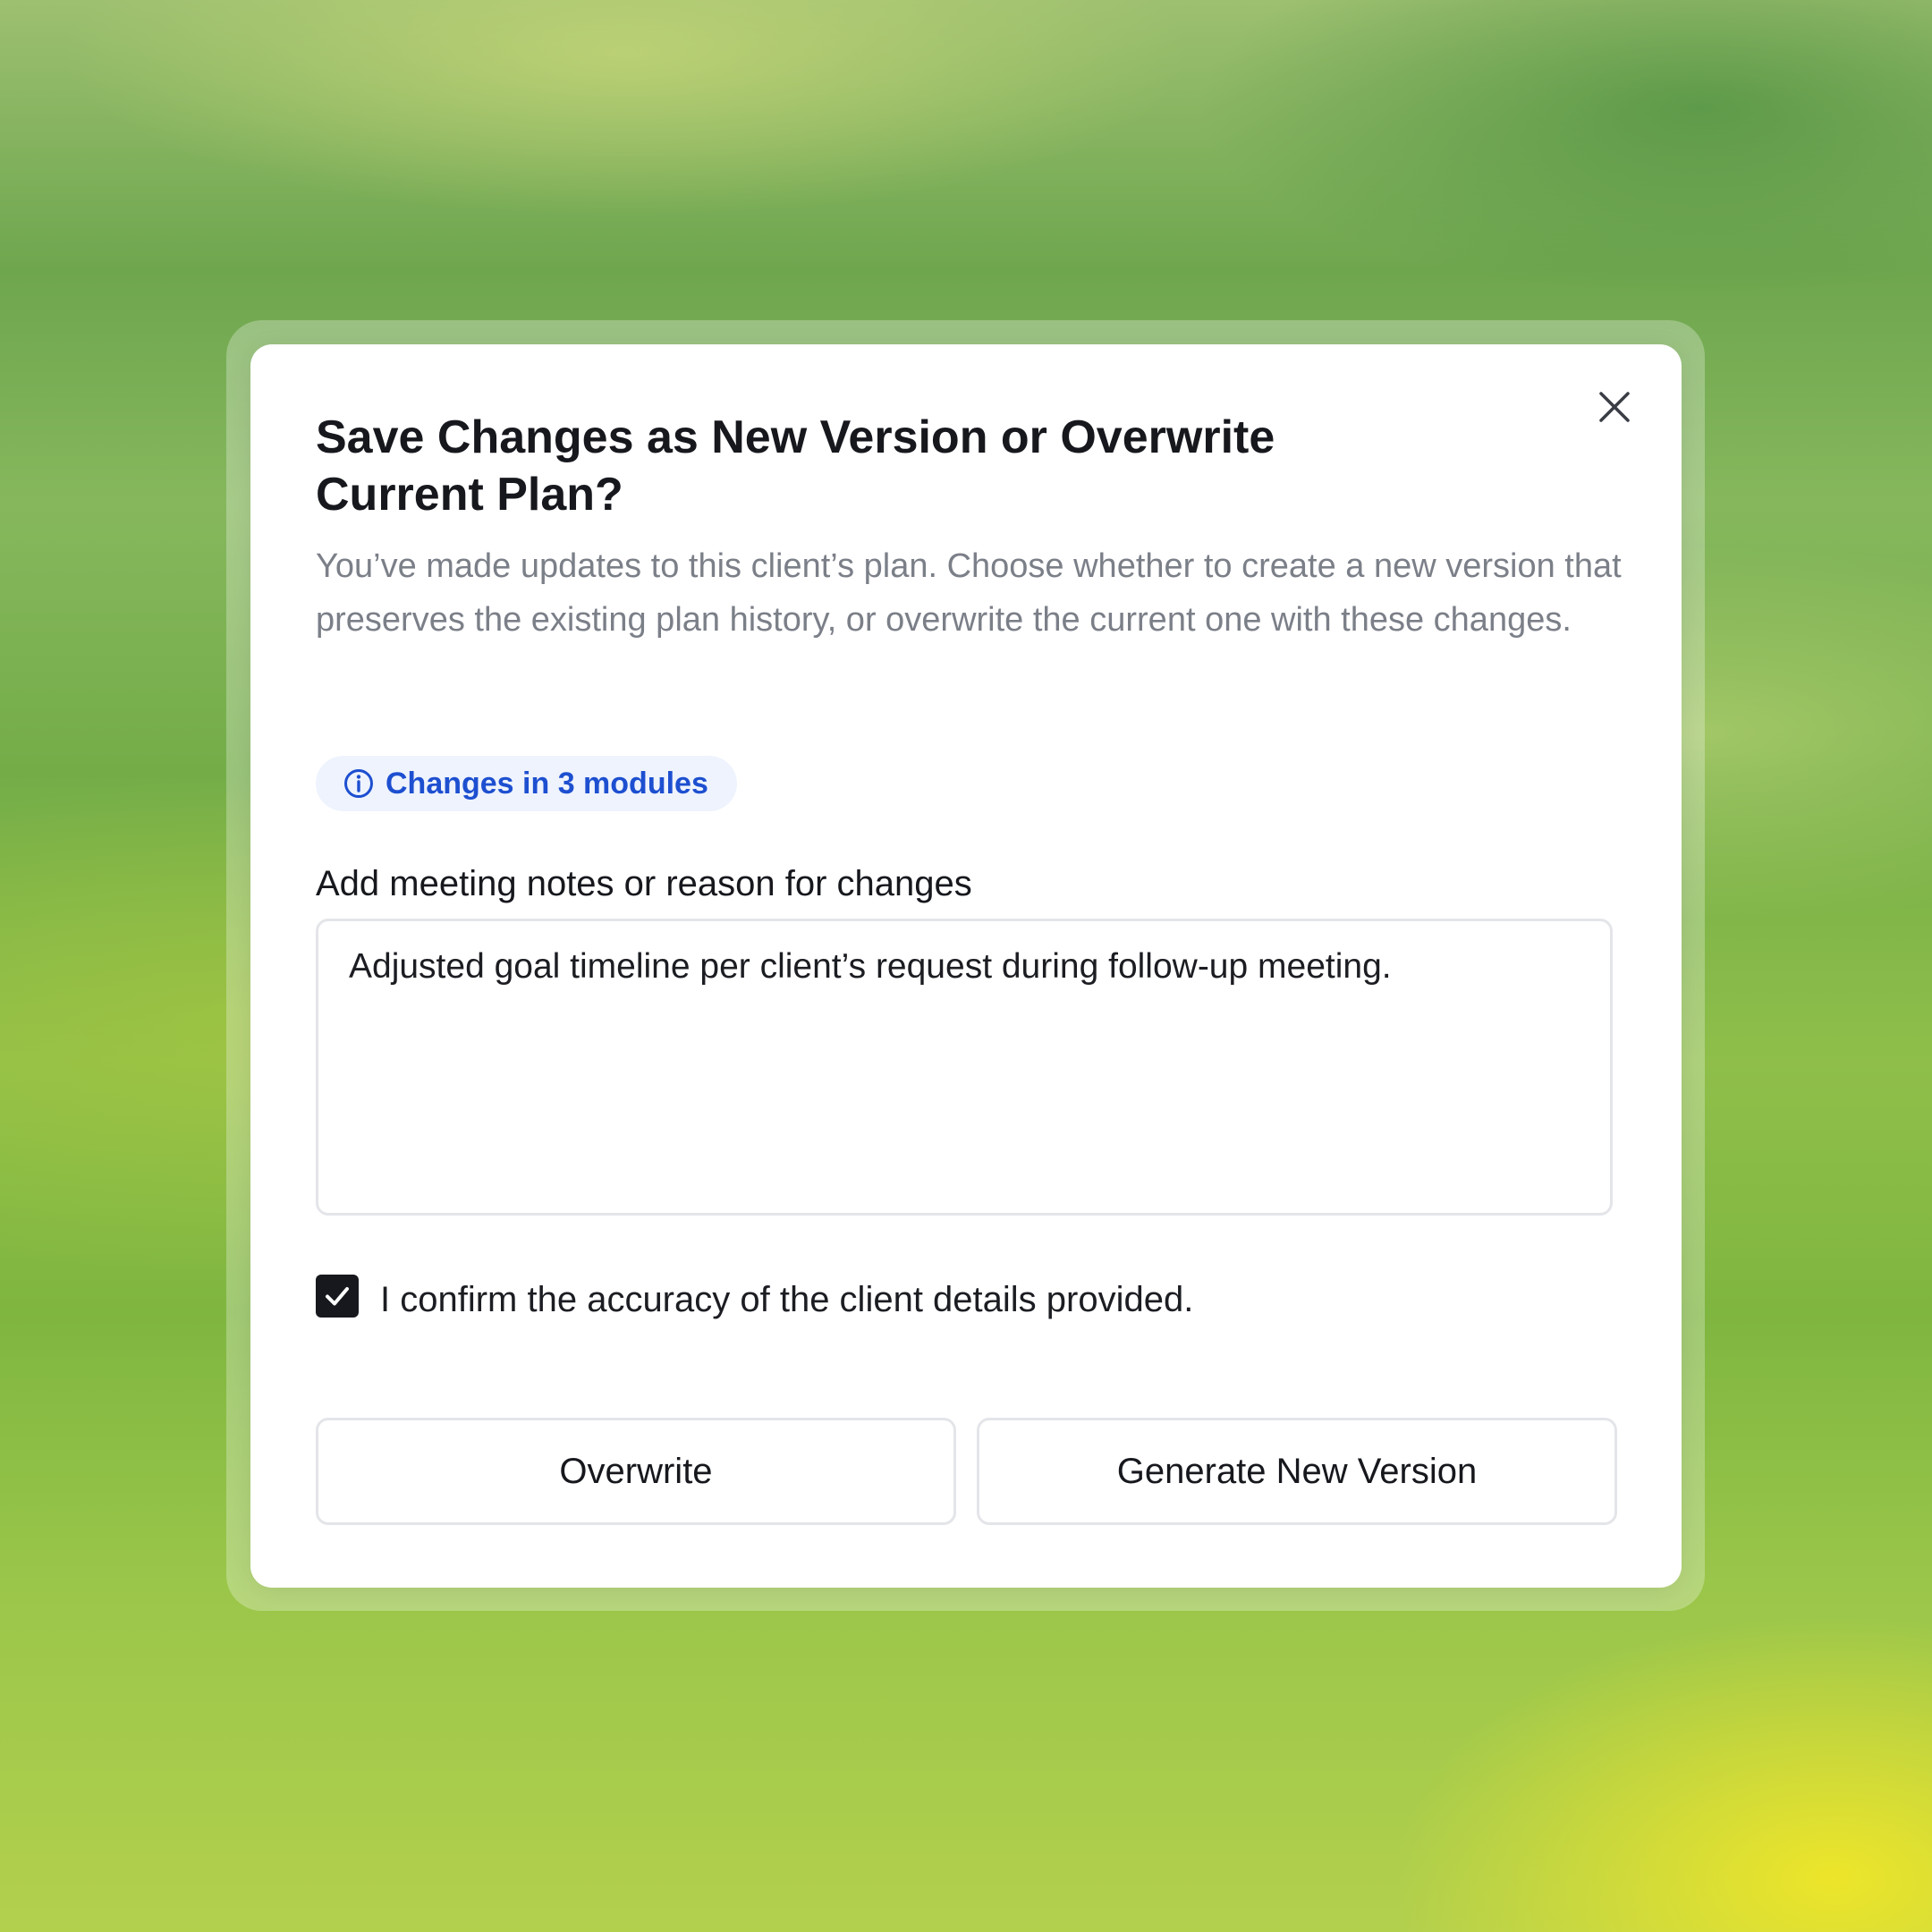 The width and height of the screenshot is (1932, 1932). I want to click on overwrite-button: Overwrite, so click(636, 1471).